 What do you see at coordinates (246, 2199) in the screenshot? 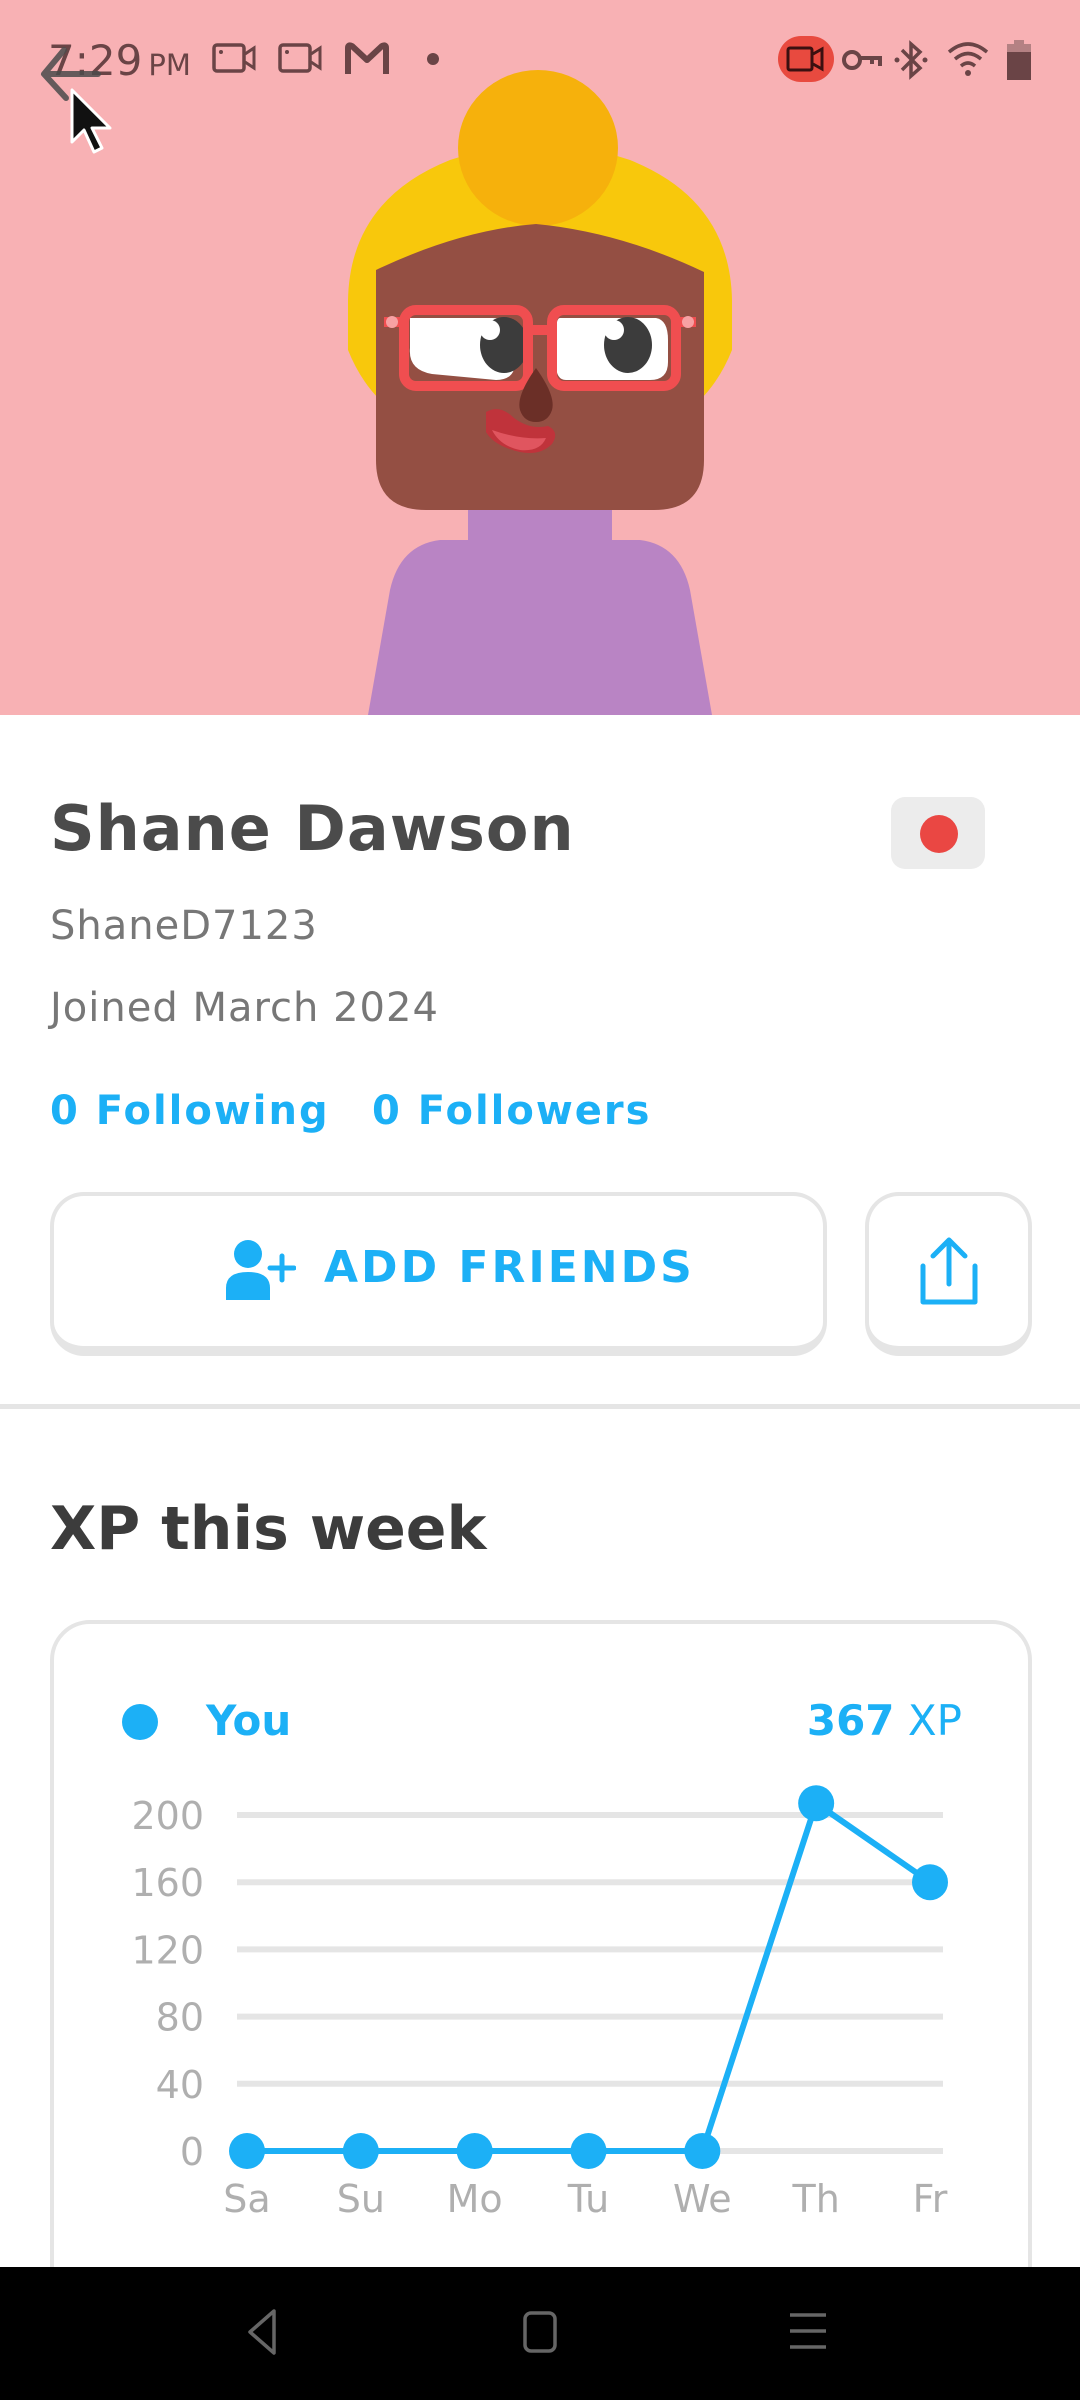
I see `x-tick-label: Sa` at bounding box center [246, 2199].